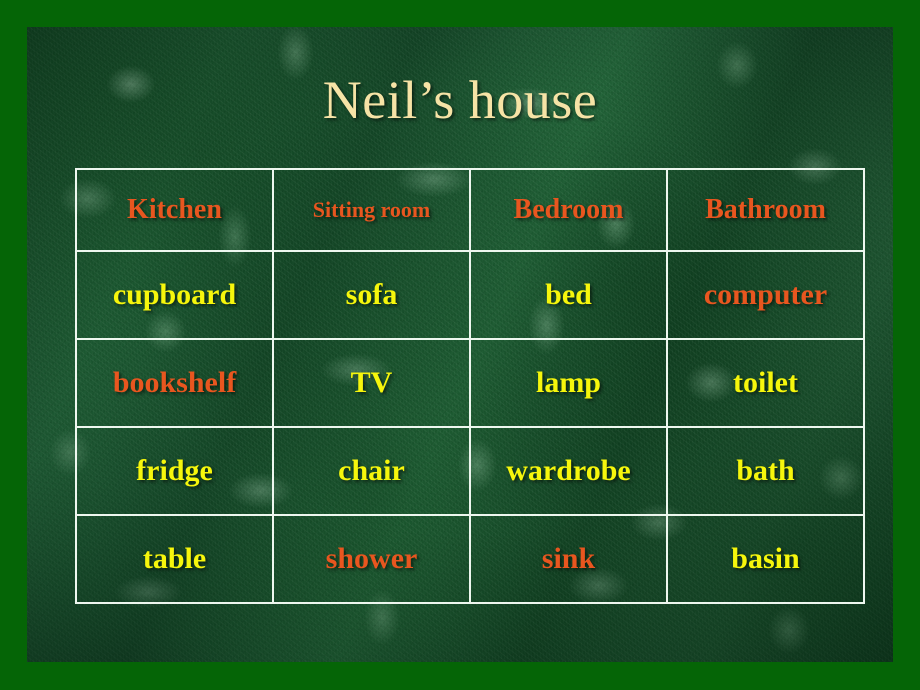 Image resolution: width=920 pixels, height=690 pixels. What do you see at coordinates (174, 559) in the screenshot?
I see `table-cell: table` at bounding box center [174, 559].